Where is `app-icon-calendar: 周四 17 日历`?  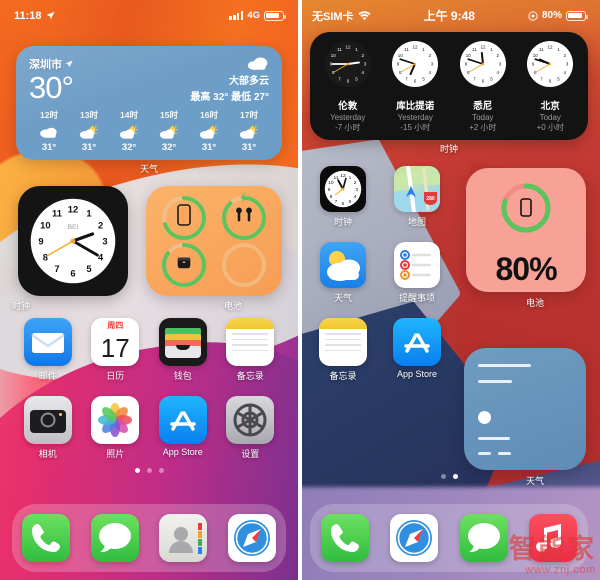 app-icon-calendar: 周四 17 日历 is located at coordinates (116, 350).